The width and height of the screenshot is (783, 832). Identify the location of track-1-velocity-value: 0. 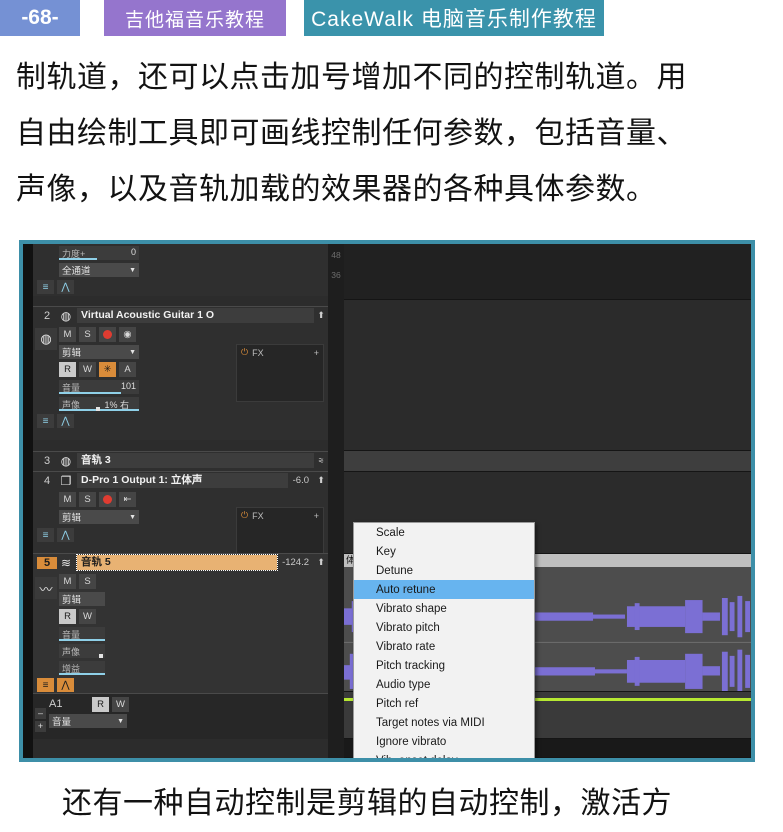
(133, 252).